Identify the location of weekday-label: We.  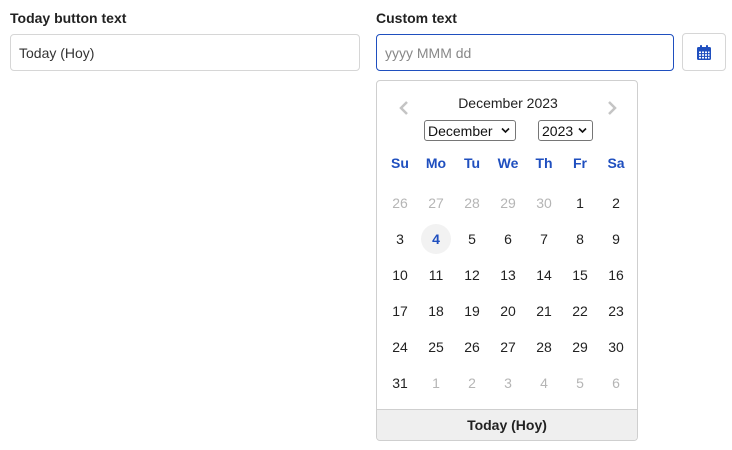
(508, 163).